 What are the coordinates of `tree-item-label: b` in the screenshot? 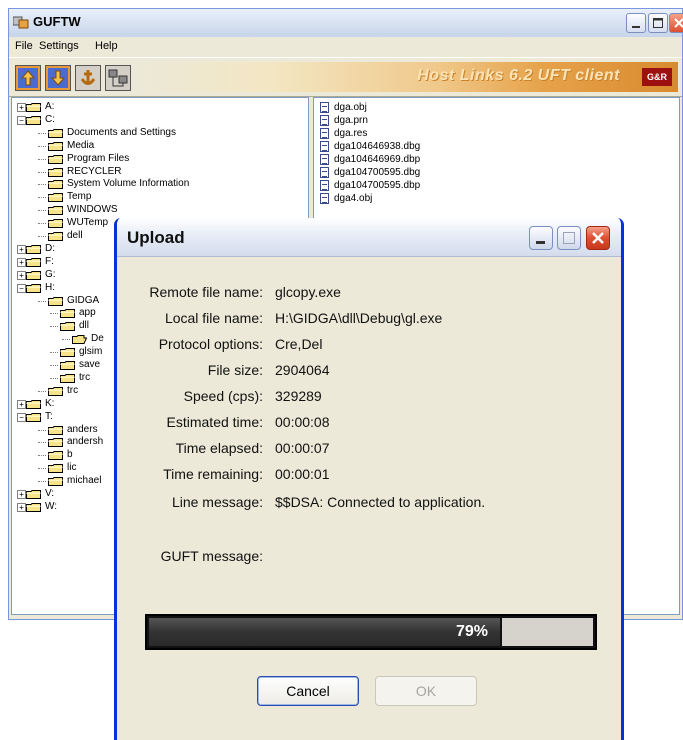 It's located at (70, 455).